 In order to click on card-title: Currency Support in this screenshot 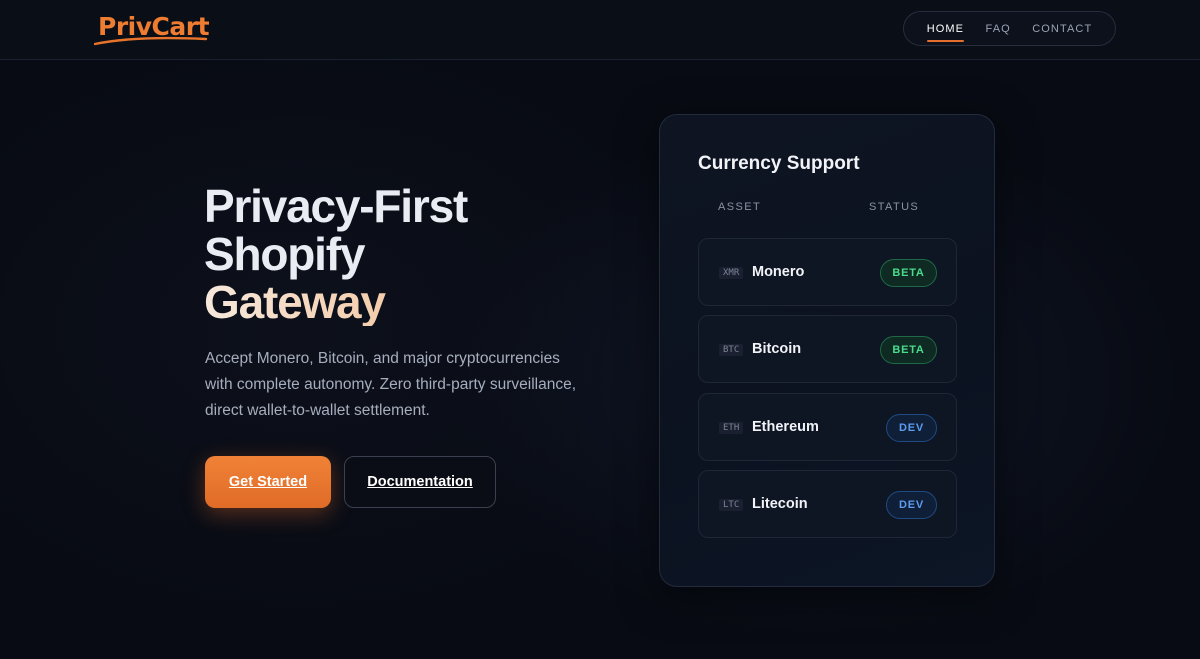, I will do `click(779, 163)`.